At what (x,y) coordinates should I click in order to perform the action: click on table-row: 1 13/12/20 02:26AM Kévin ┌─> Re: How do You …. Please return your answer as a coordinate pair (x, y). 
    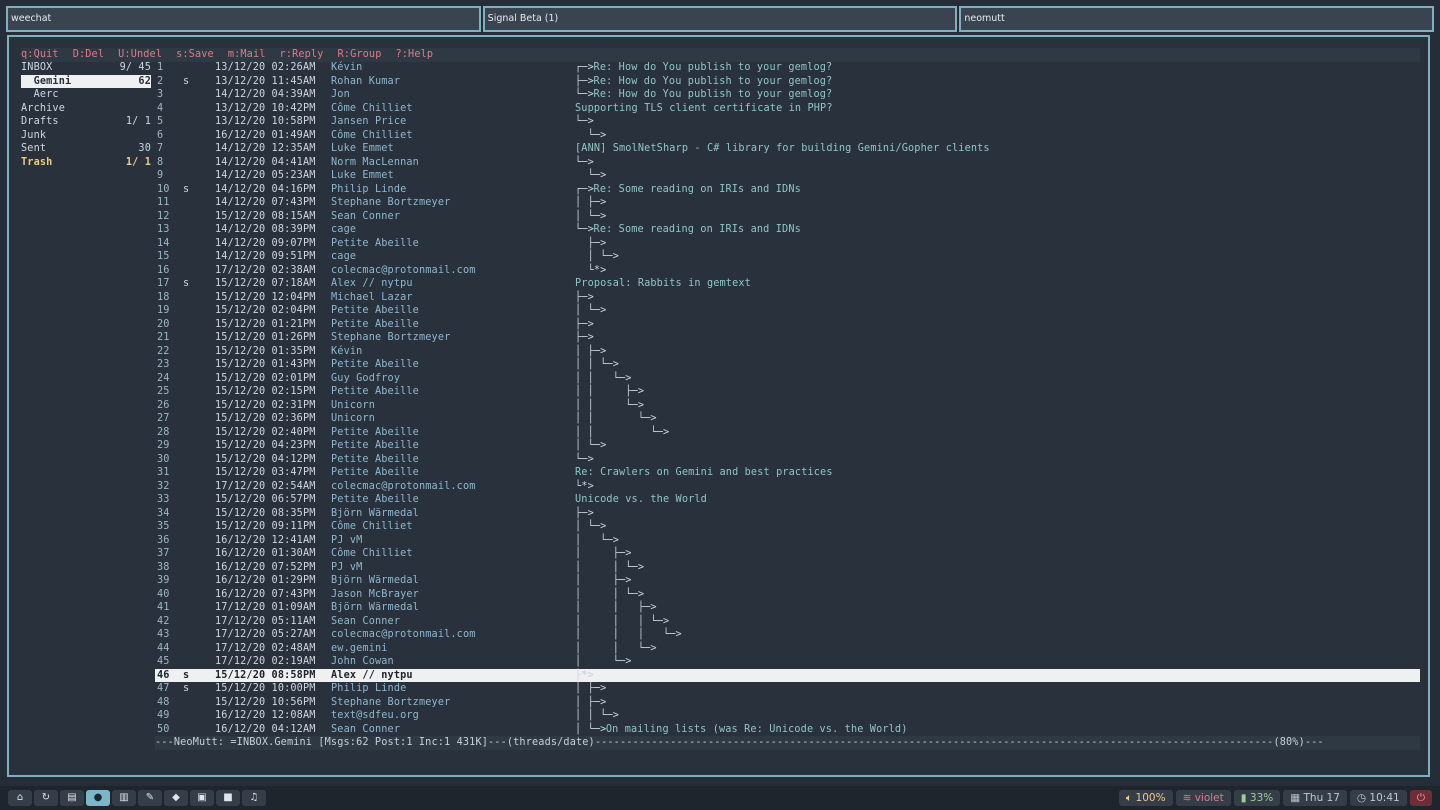
    Looking at the image, I should click on (787, 68).